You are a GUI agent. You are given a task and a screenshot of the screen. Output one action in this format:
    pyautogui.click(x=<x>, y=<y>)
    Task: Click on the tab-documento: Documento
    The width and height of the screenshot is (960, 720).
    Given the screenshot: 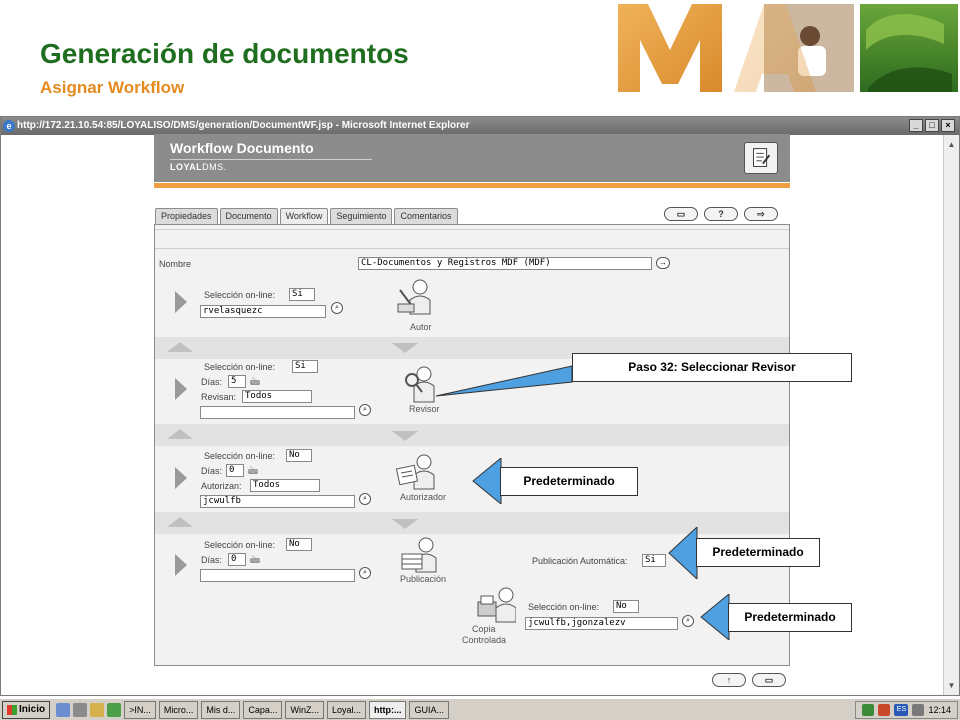 What is the action you would take?
    pyautogui.click(x=248, y=216)
    